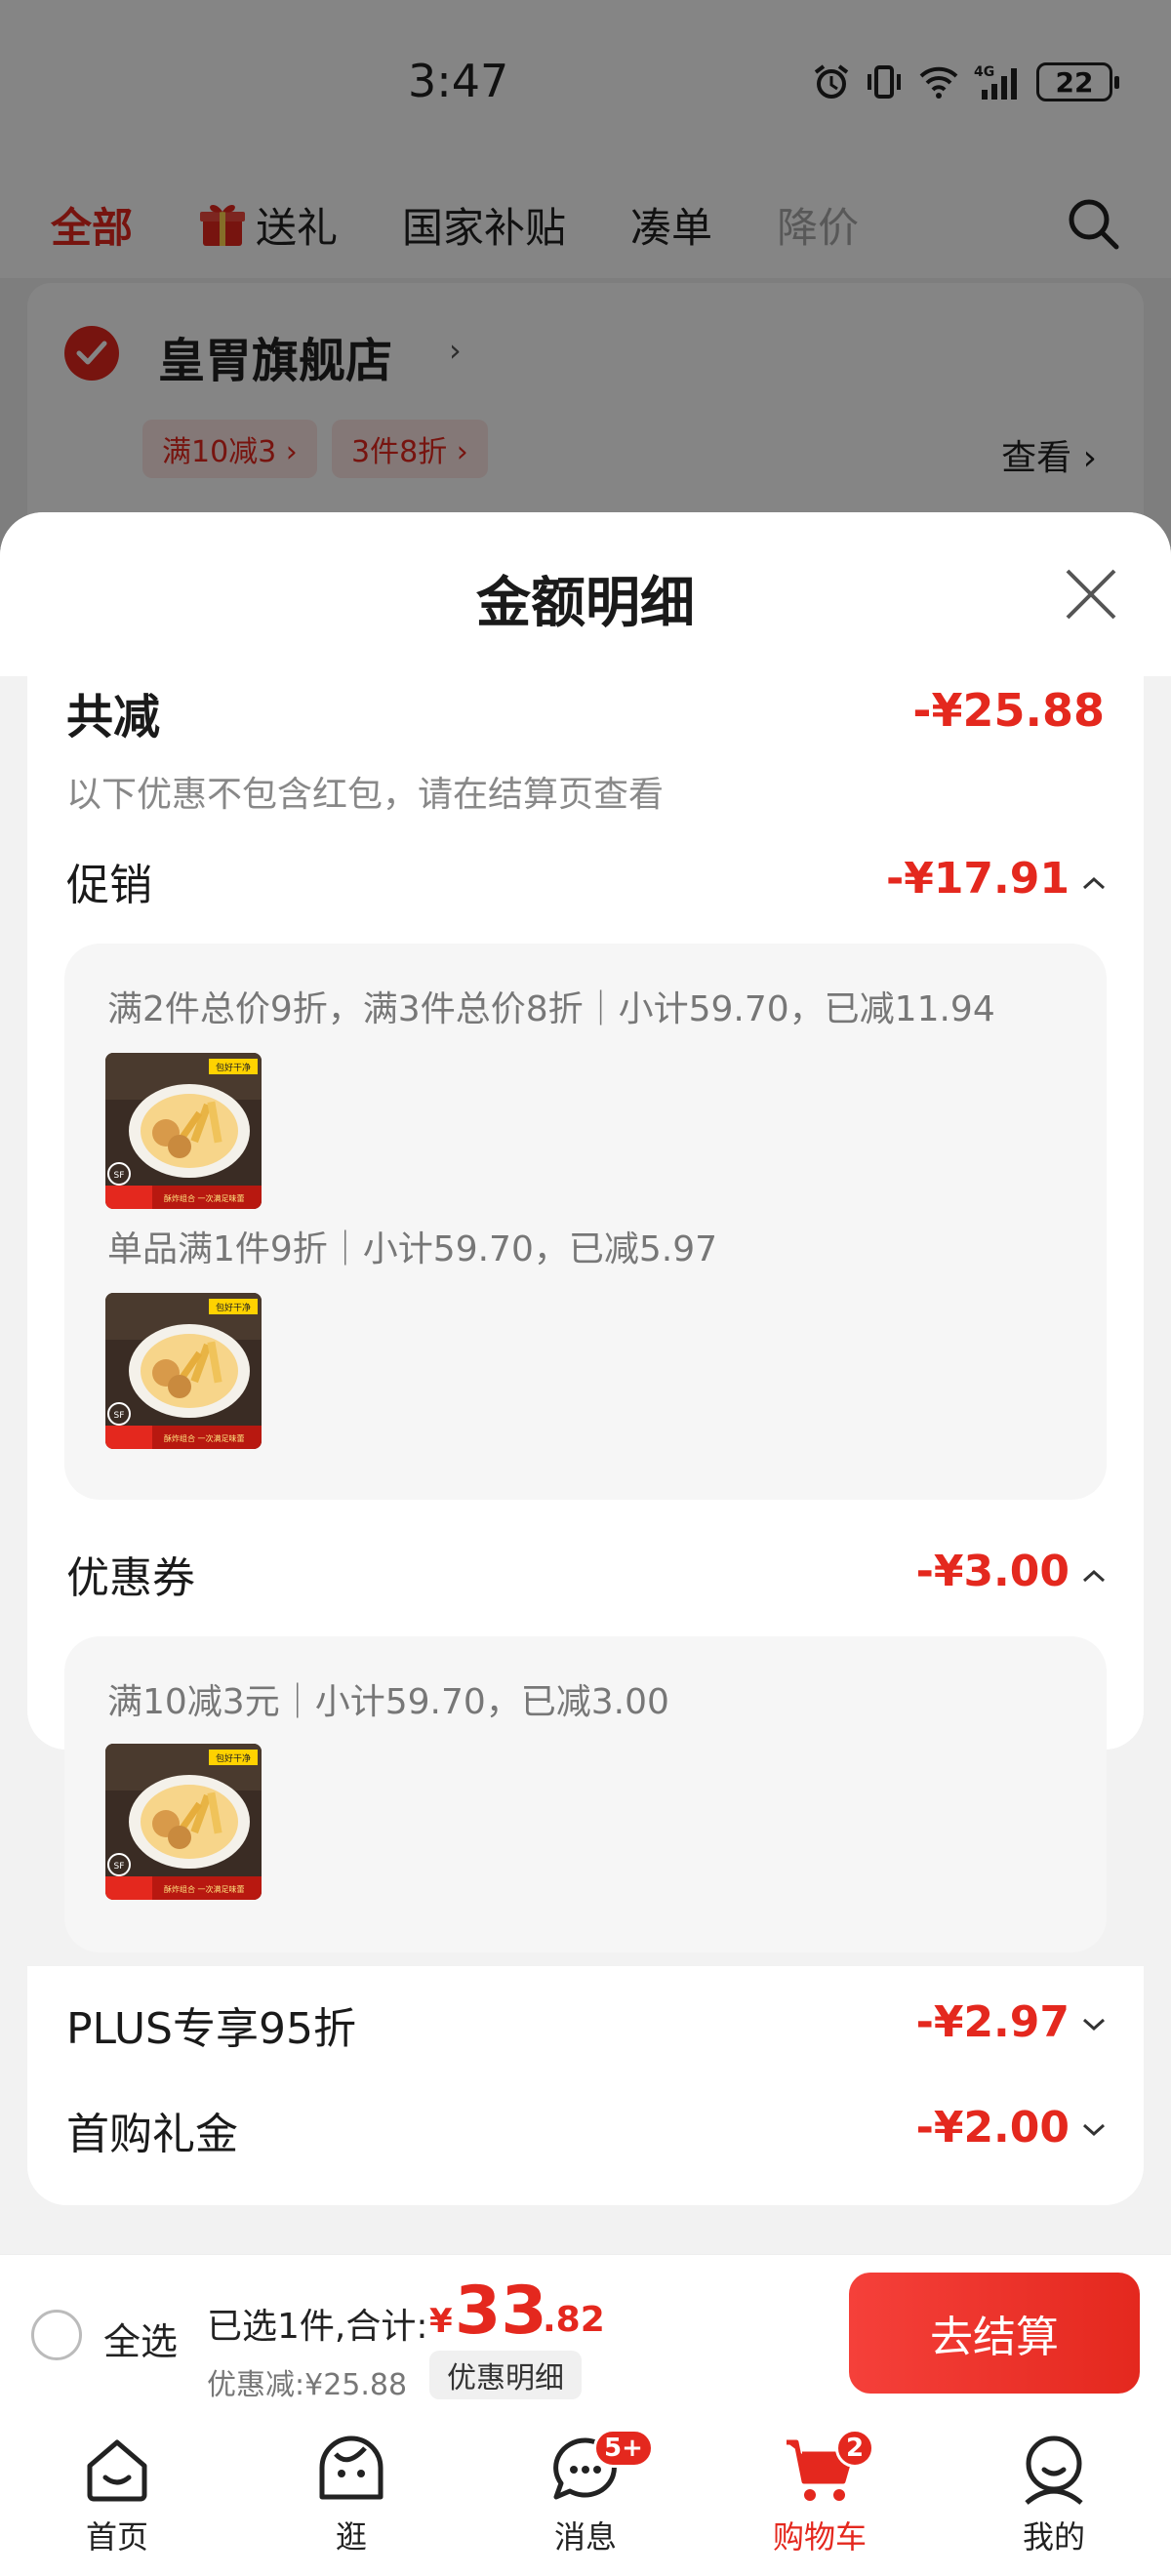 This screenshot has height=2576, width=1171. Describe the element at coordinates (1054, 2470) in the screenshot. I see `profile-icon` at that location.